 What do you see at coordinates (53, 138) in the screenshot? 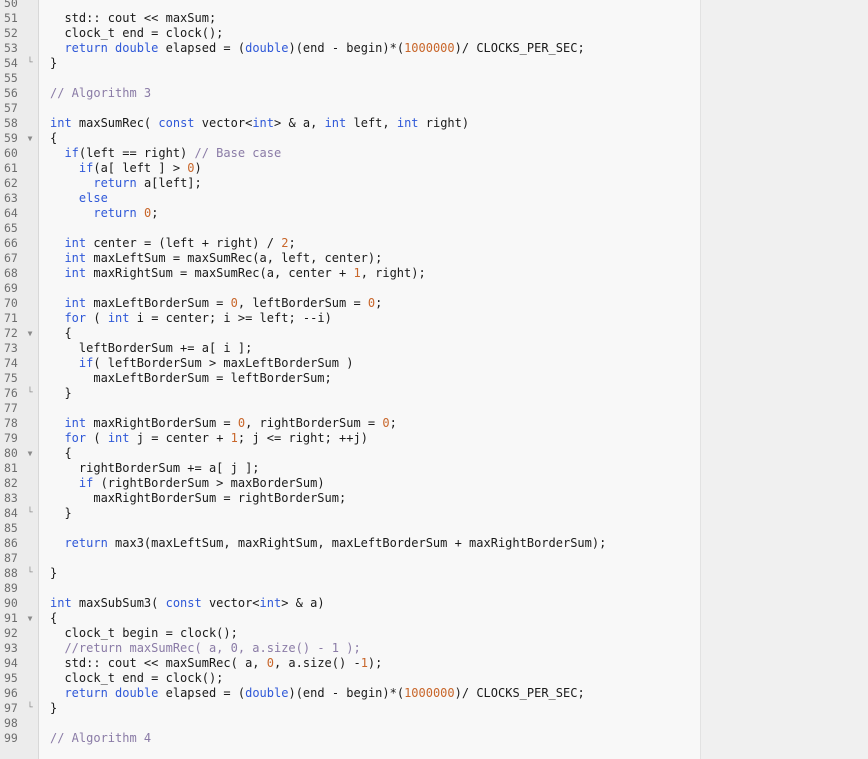
I see `code-text: {` at bounding box center [53, 138].